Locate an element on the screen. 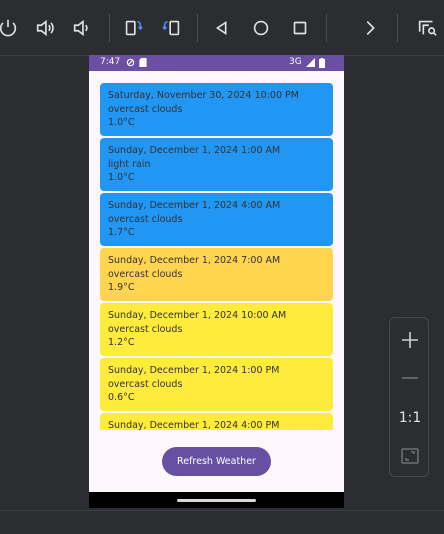  power-icon is located at coordinates (12, 28).